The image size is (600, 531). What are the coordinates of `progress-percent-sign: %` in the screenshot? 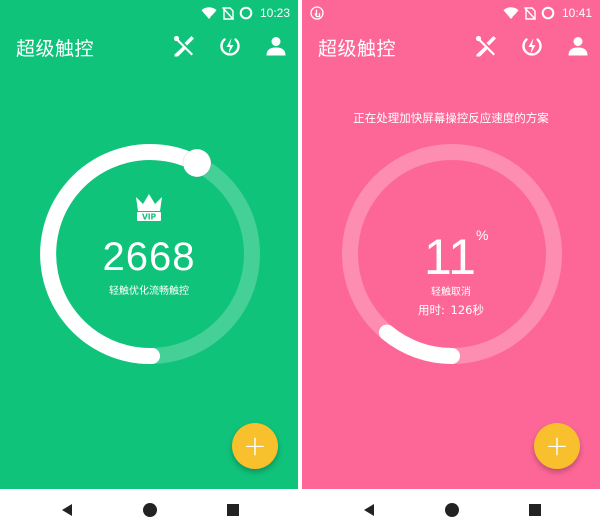 It's located at (482, 235).